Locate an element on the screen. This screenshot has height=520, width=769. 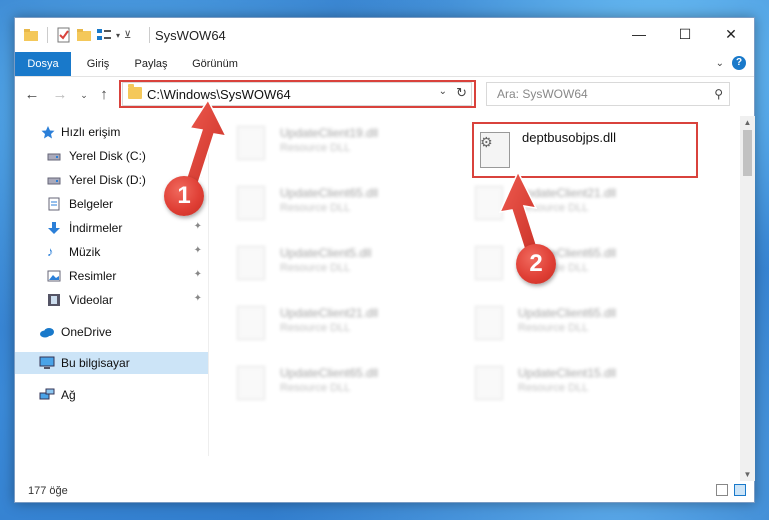
nav-item-label: İndirmeler is located at coordinates (96, 228).